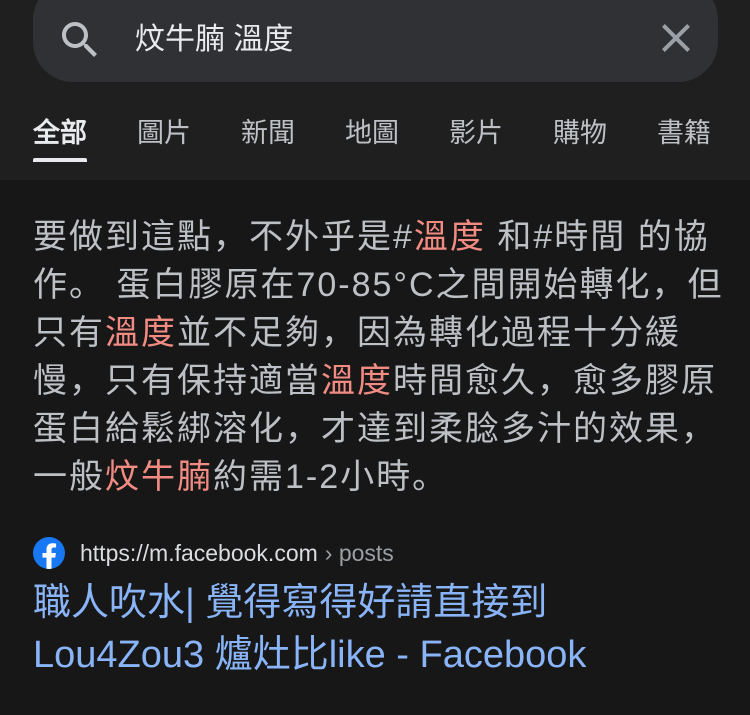  I want to click on tab-label: 地圖, so click(372, 133).